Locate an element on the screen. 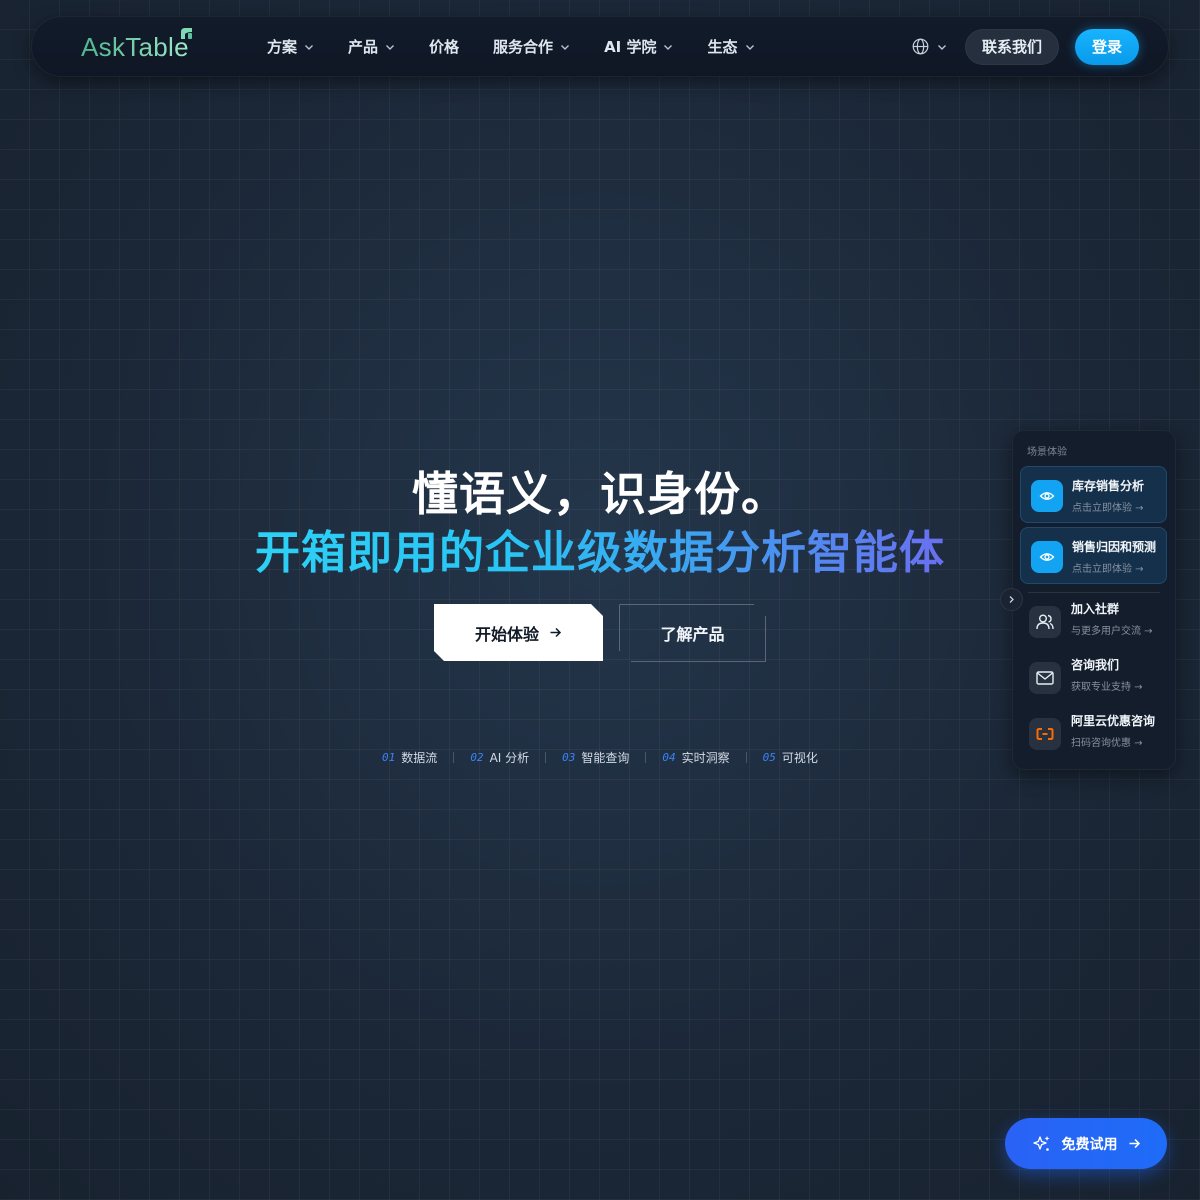 Image resolution: width=1200 pixels, height=1200 pixels. start-trial-label: 开始体验 is located at coordinates (506, 634).